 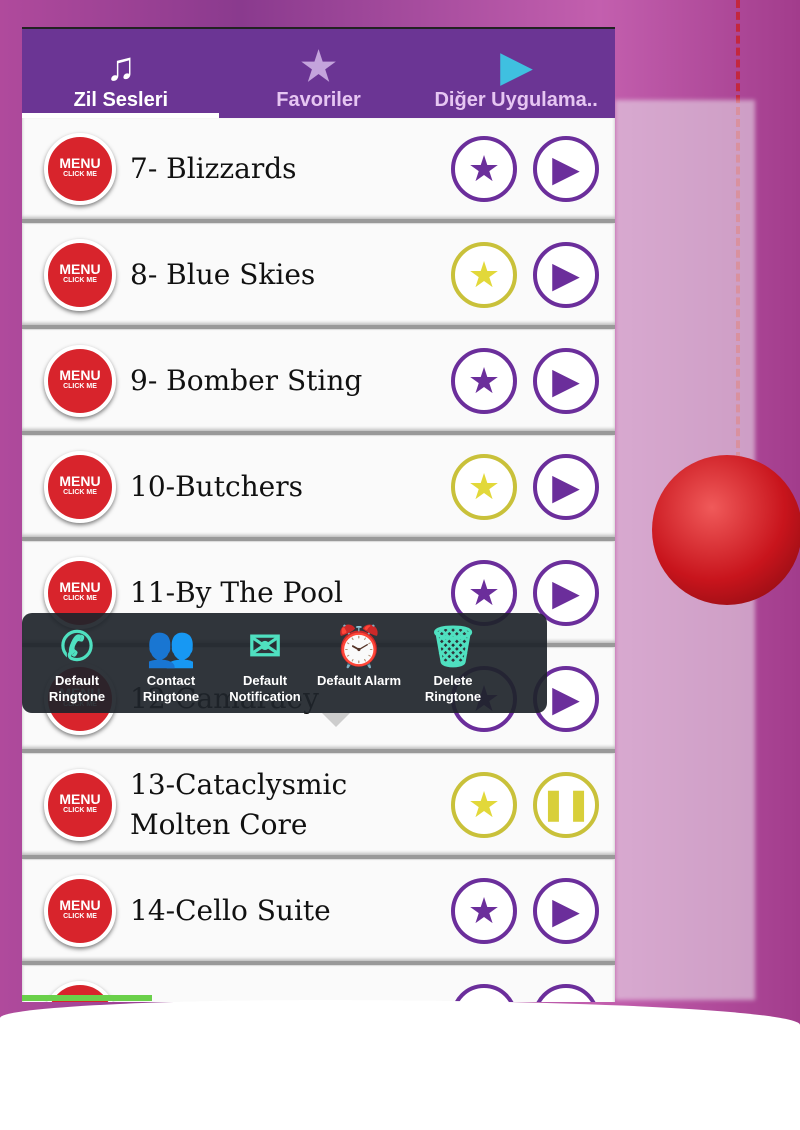 What do you see at coordinates (213, 168) in the screenshot?
I see `ringtone-title: 7- Blizzards` at bounding box center [213, 168].